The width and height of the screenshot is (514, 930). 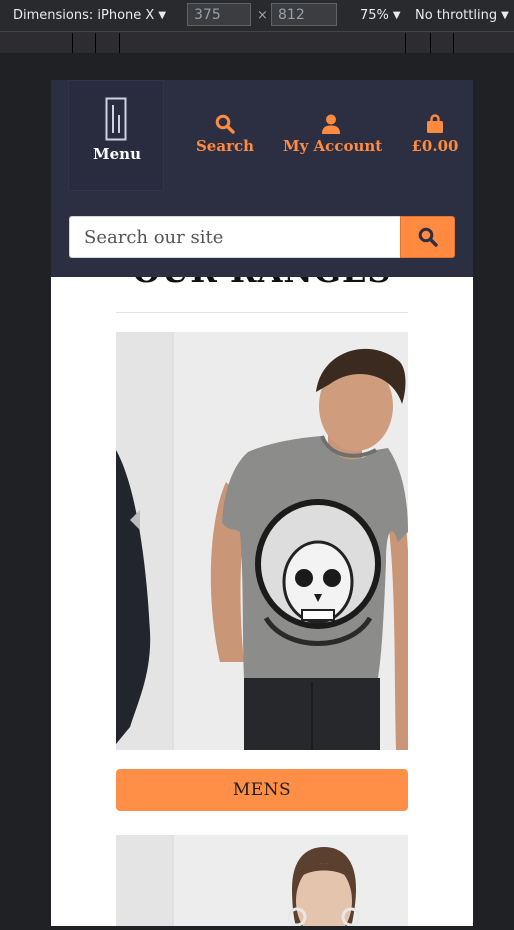 I want to click on mens-category-button: MENS, so click(x=262, y=790).